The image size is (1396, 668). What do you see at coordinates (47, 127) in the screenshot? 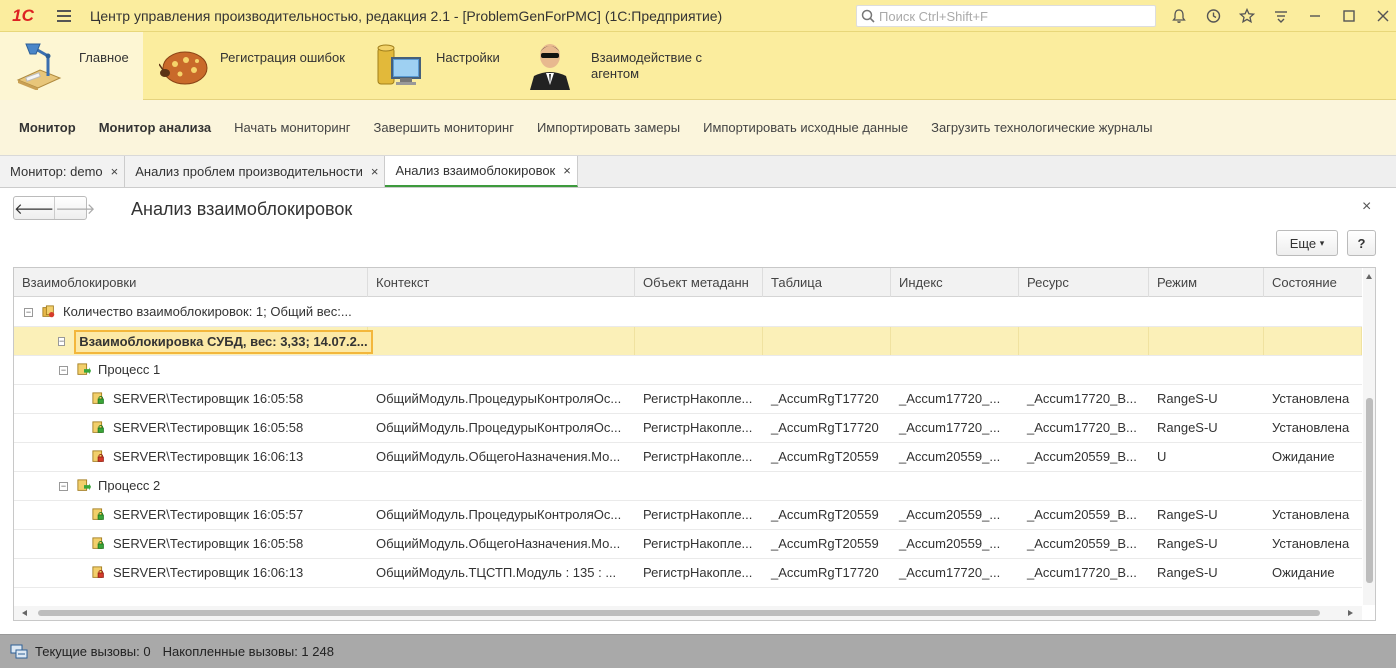
I see `cmd-monitor: Монитор` at bounding box center [47, 127].